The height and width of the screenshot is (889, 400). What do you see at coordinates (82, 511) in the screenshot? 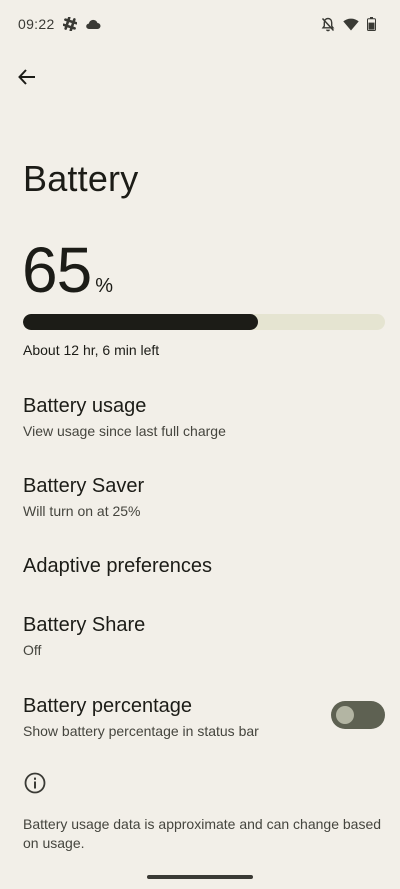
I see `setting-summary: Will turn on at 25%` at bounding box center [82, 511].